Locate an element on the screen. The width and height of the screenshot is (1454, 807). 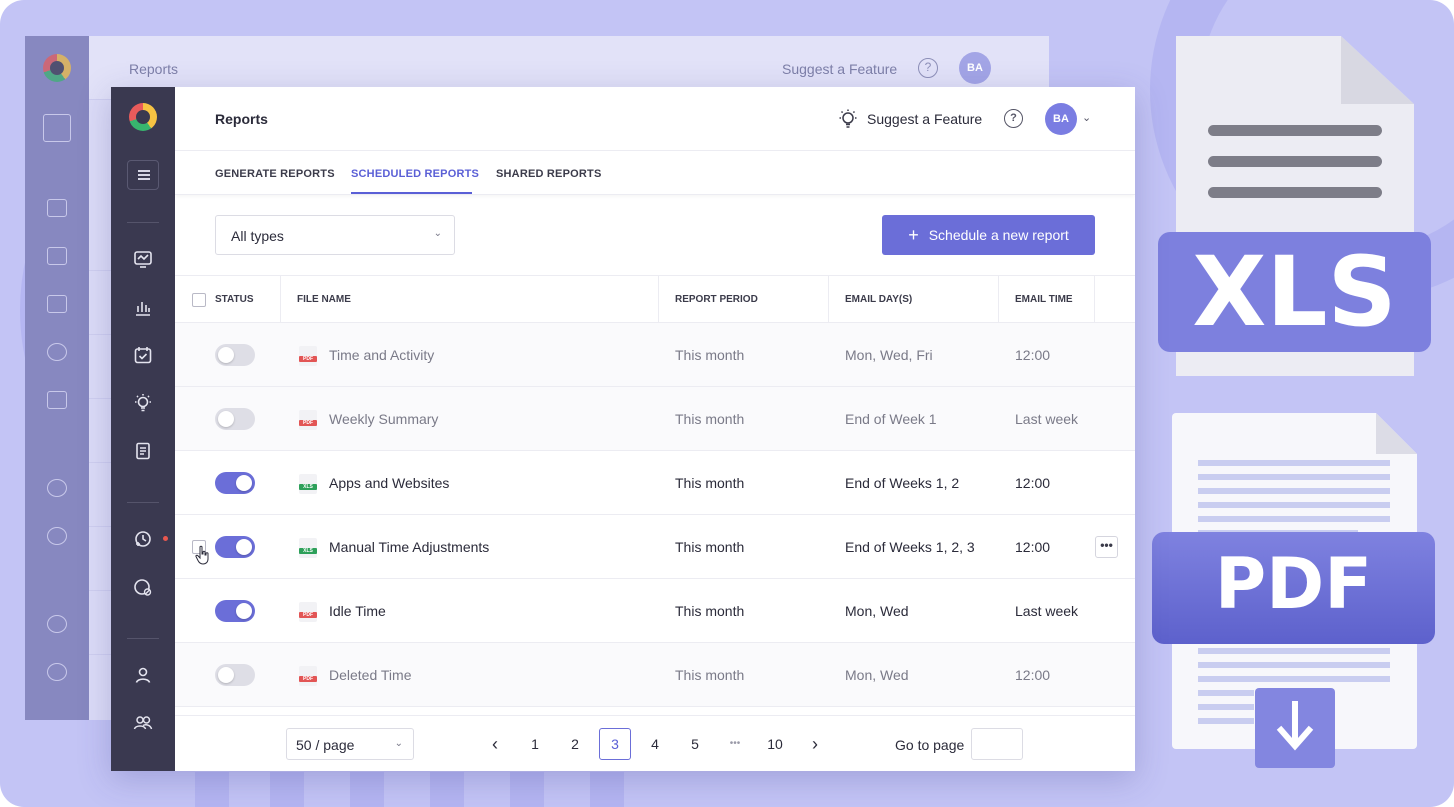
column-status: STATUS is located at coordinates (234, 299).